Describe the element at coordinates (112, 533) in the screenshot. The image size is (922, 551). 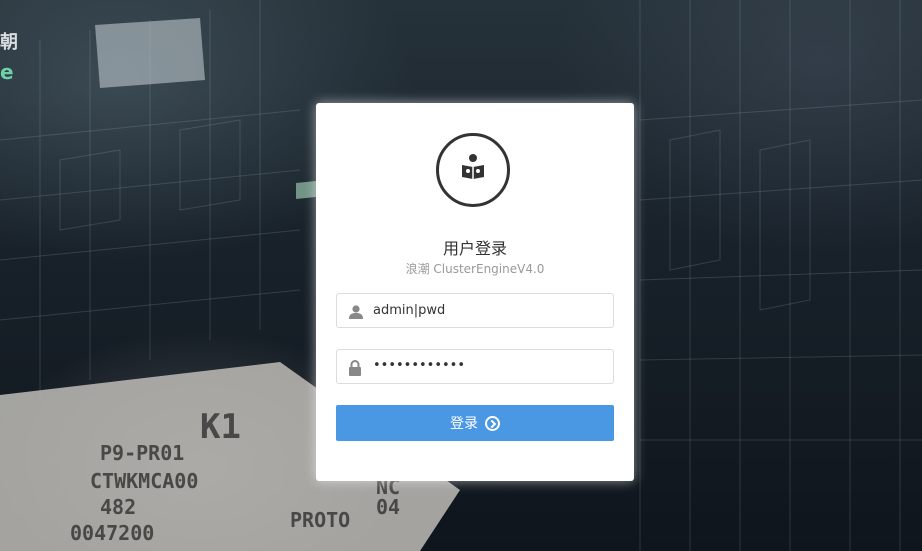
I see `chip-line-4: 0047200` at that location.